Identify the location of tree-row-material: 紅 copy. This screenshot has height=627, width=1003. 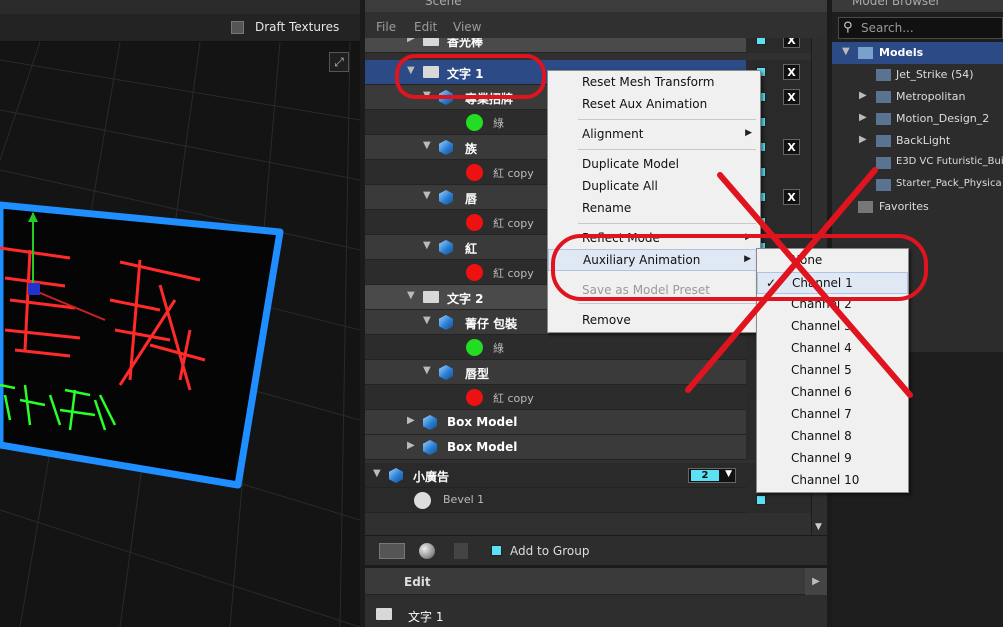
(588, 397).